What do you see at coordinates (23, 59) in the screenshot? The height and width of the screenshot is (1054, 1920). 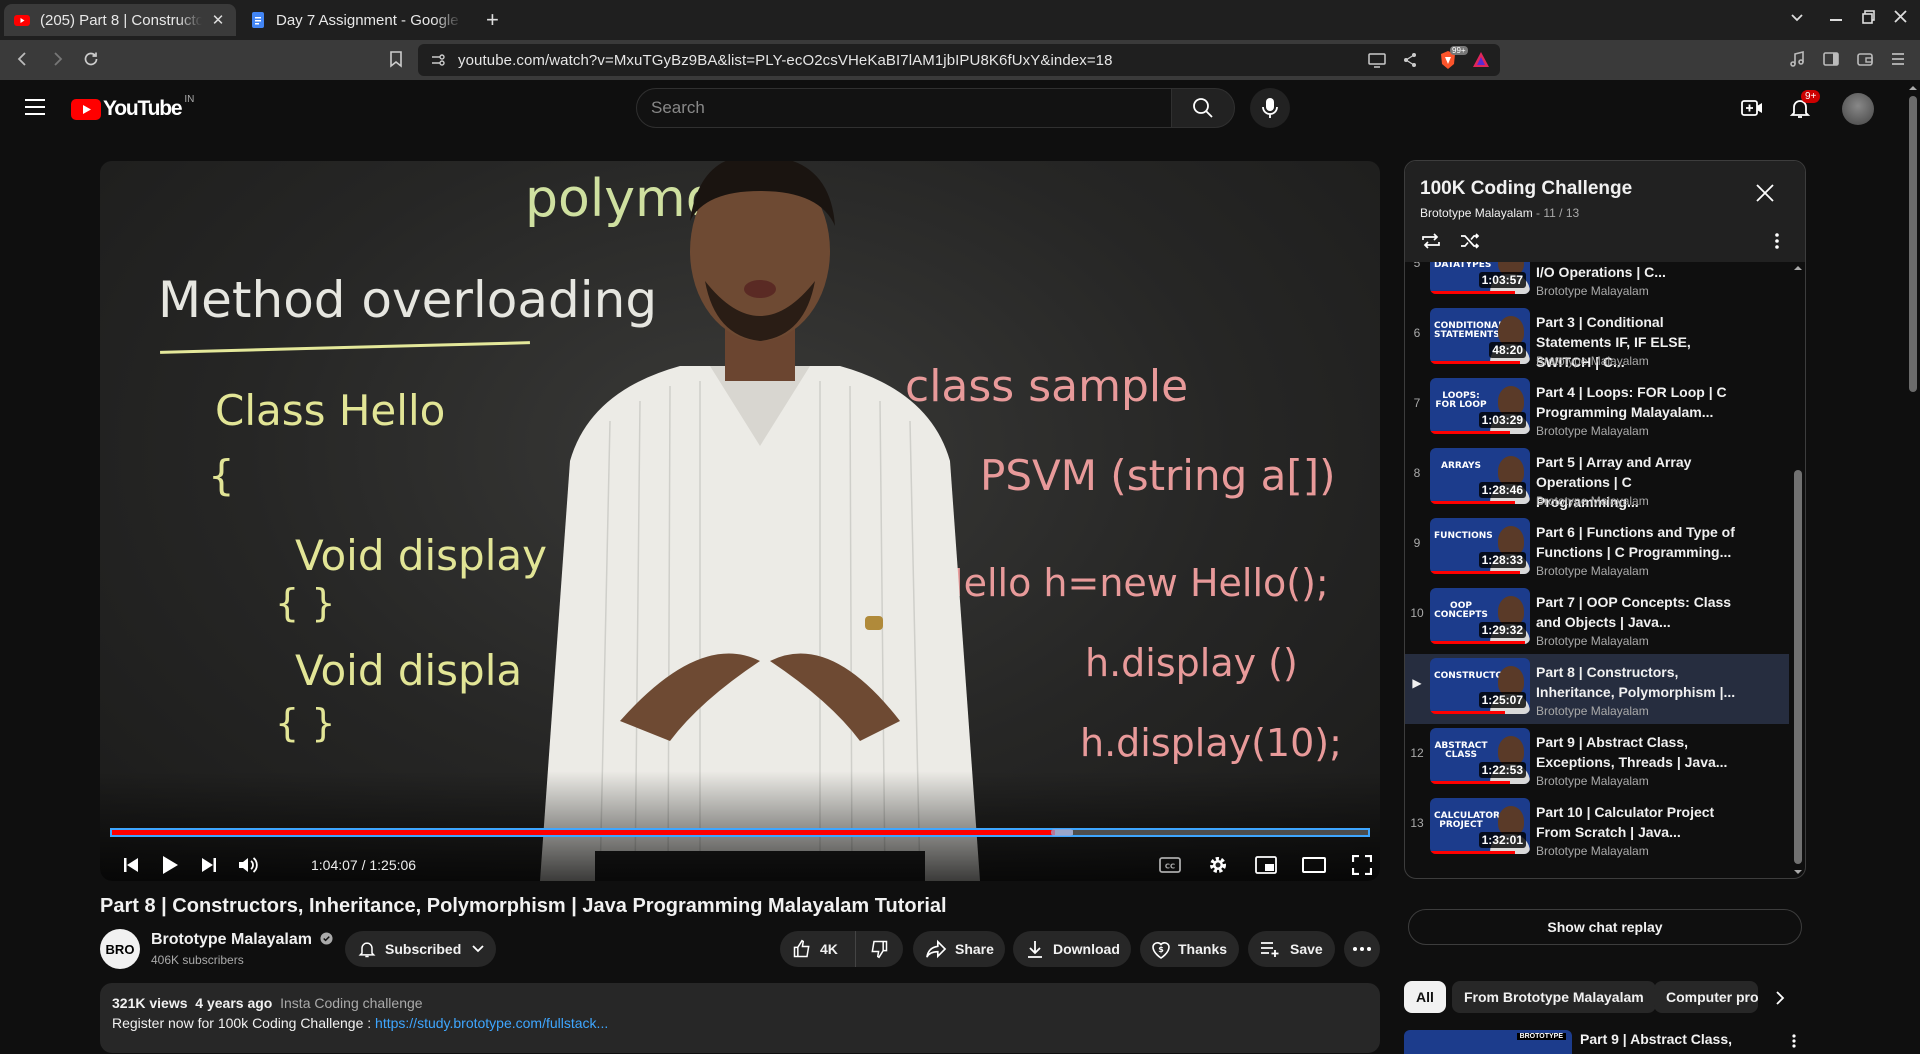 I see `back-icon` at bounding box center [23, 59].